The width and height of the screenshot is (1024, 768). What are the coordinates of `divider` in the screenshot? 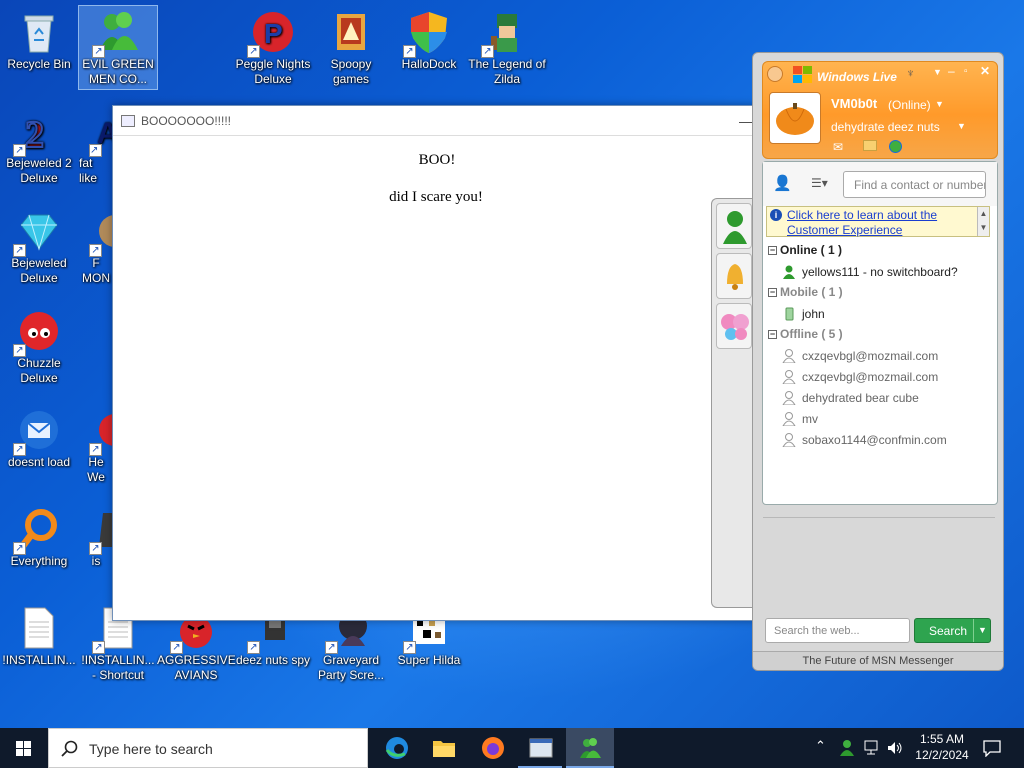 It's located at (879, 517).